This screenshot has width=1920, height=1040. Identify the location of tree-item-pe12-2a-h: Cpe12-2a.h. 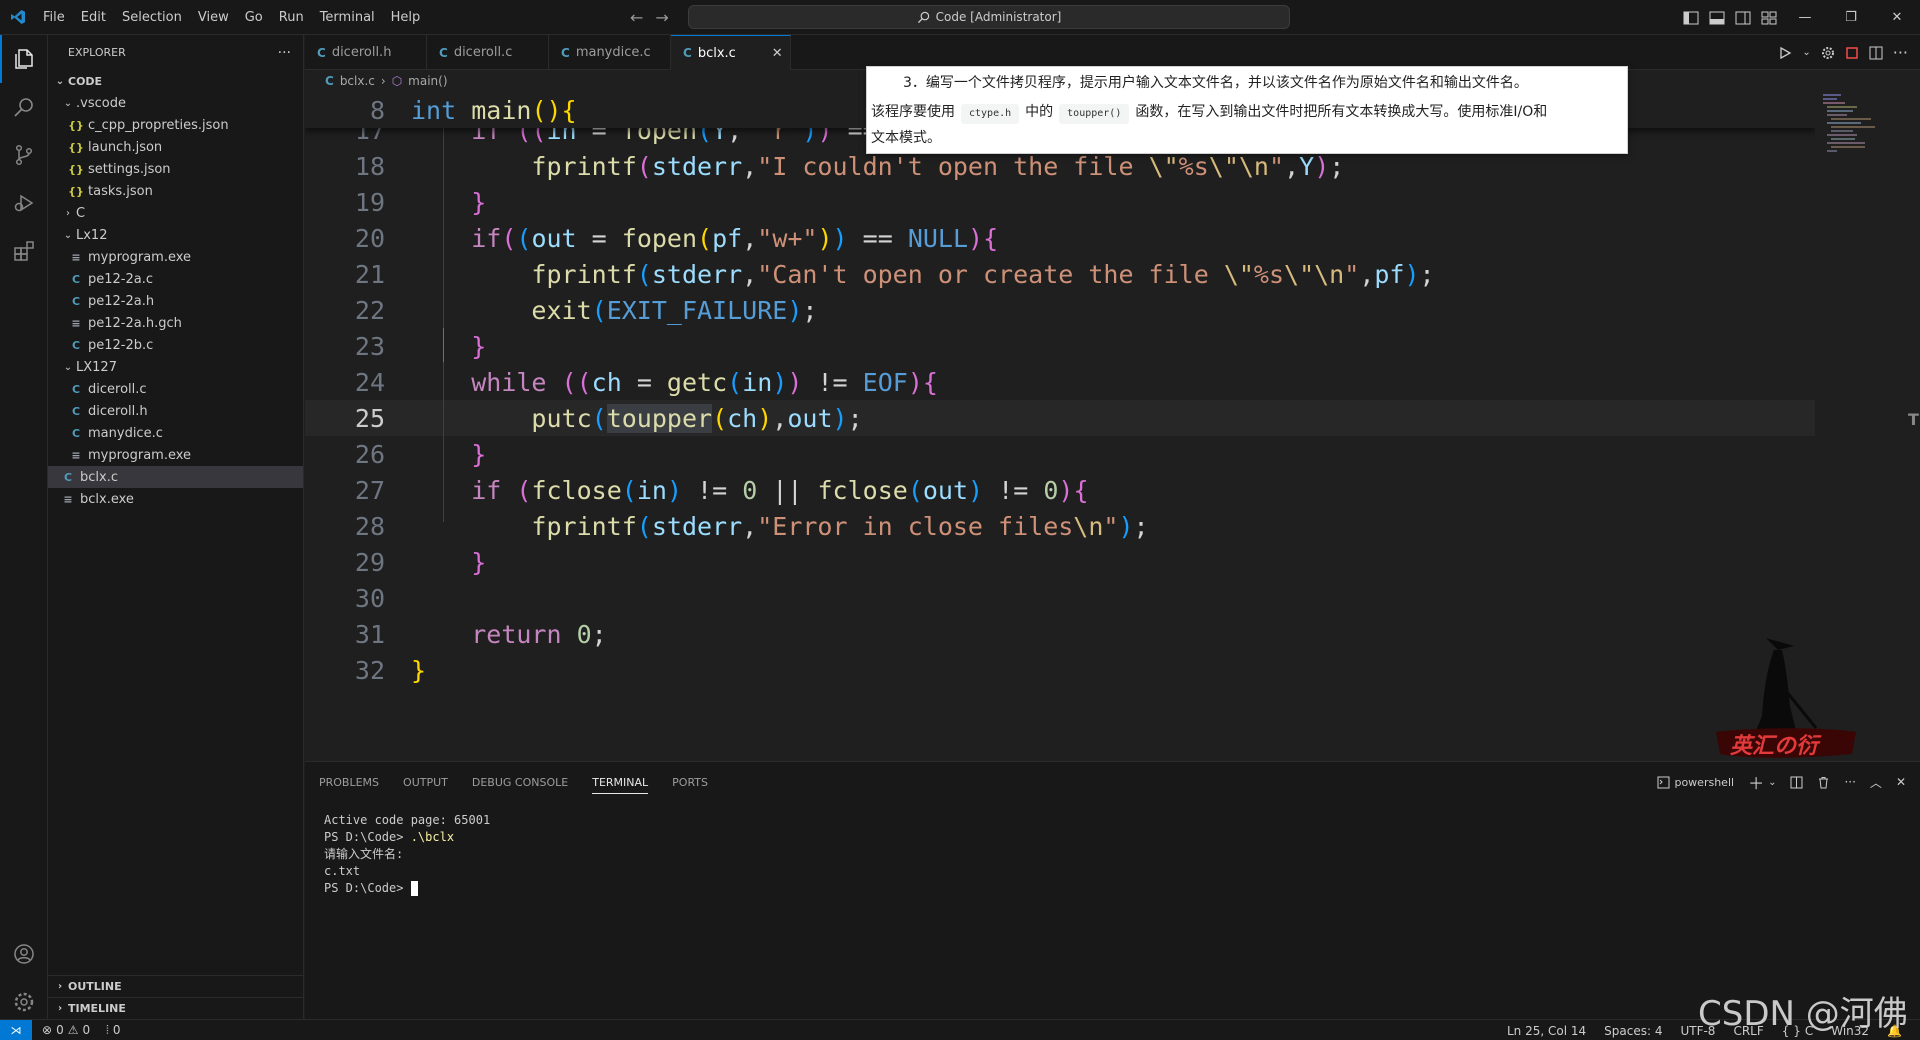
(175, 301).